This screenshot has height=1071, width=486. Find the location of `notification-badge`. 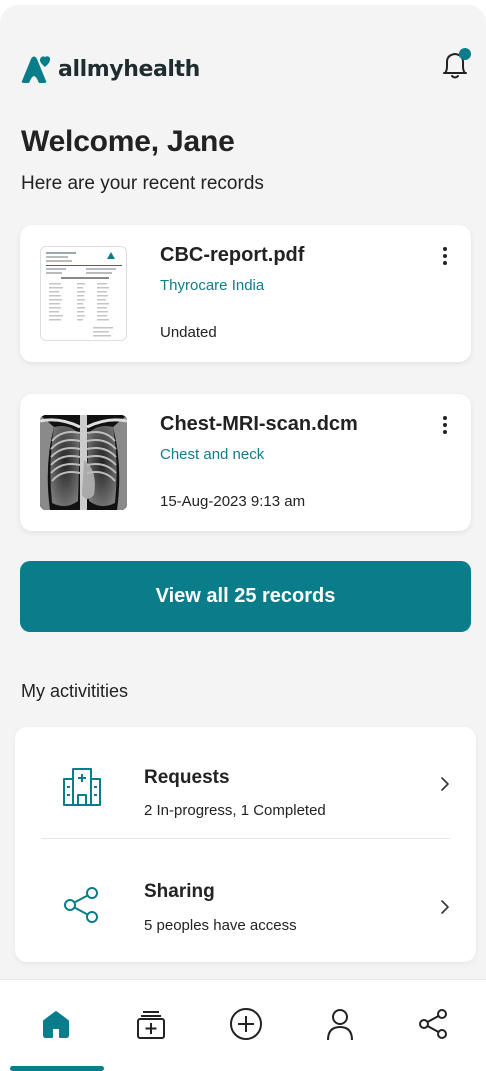

notification-badge is located at coordinates (465, 54).